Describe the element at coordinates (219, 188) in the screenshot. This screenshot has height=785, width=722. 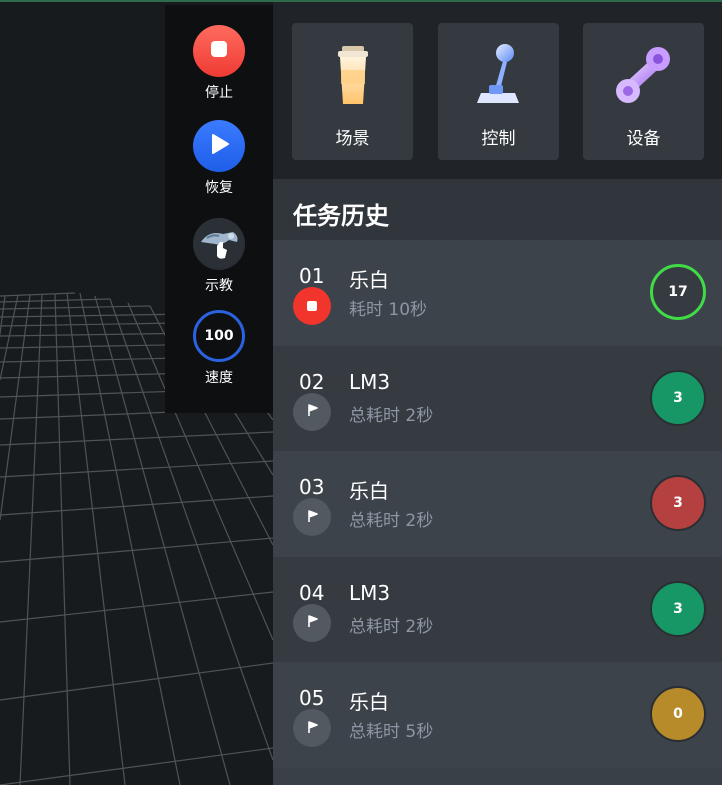
I see `resume-label: 恢复` at that location.